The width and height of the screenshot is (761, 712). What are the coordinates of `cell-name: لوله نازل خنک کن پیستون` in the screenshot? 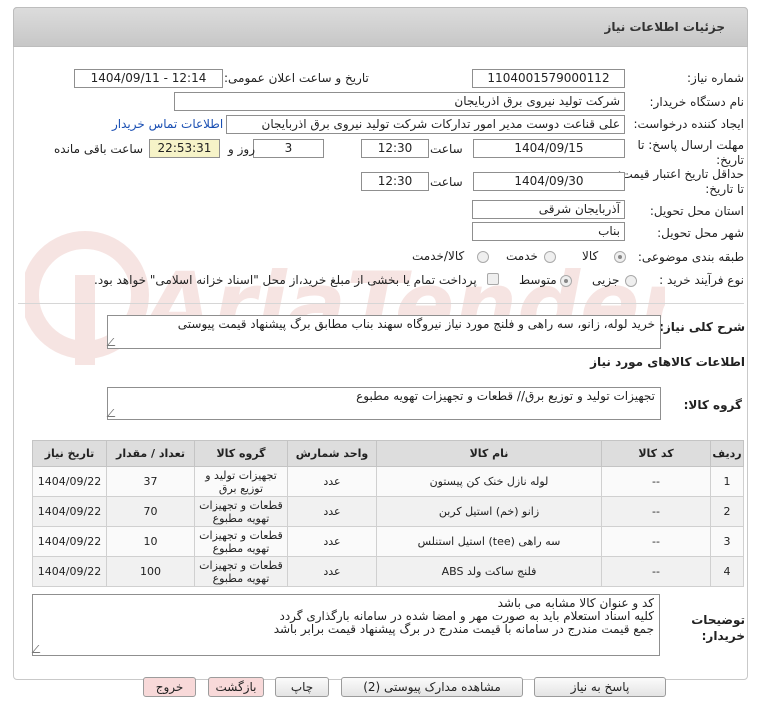 It's located at (489, 481).